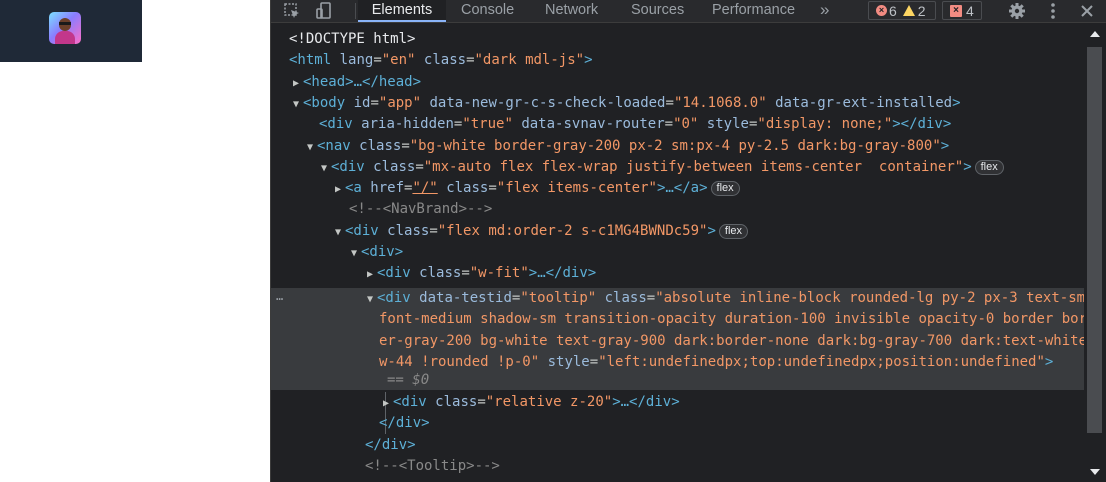  I want to click on console-reference: == $0, so click(678, 380).